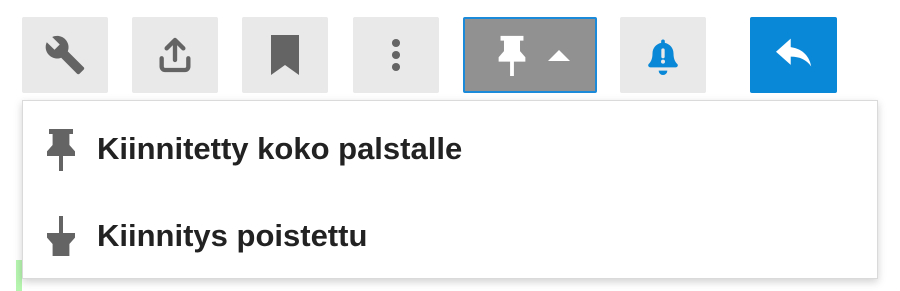 Image resolution: width=900 pixels, height=291 pixels. Describe the element at coordinates (61, 236) in the screenshot. I see `unpin-icon` at that location.